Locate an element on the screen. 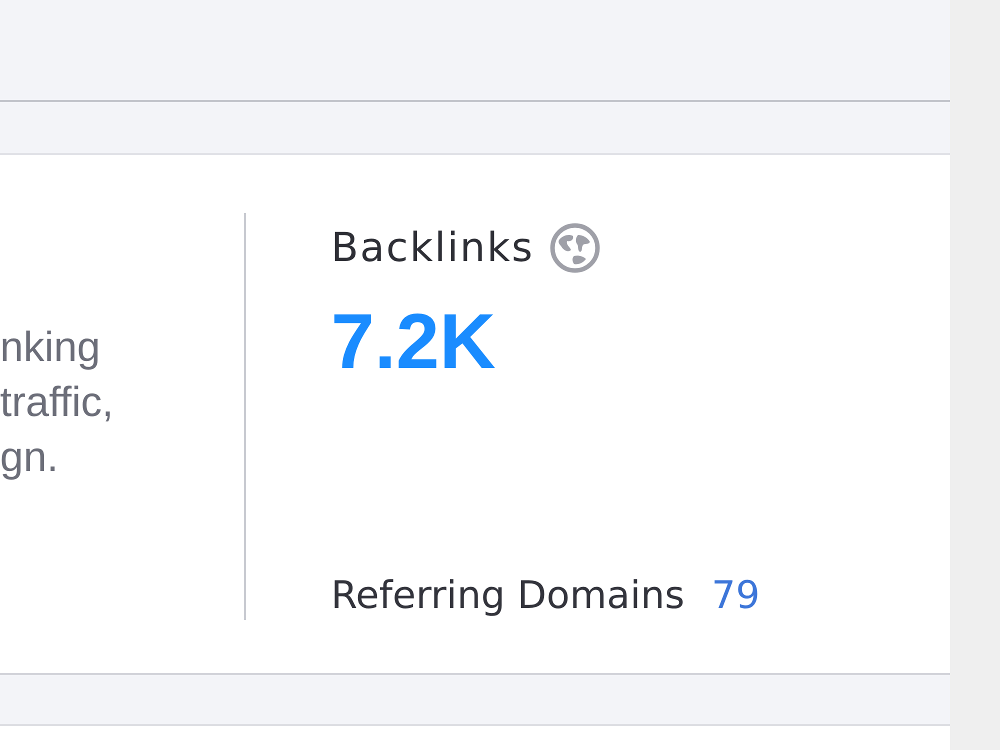 The width and height of the screenshot is (1000, 750). globe-icon is located at coordinates (575, 248).